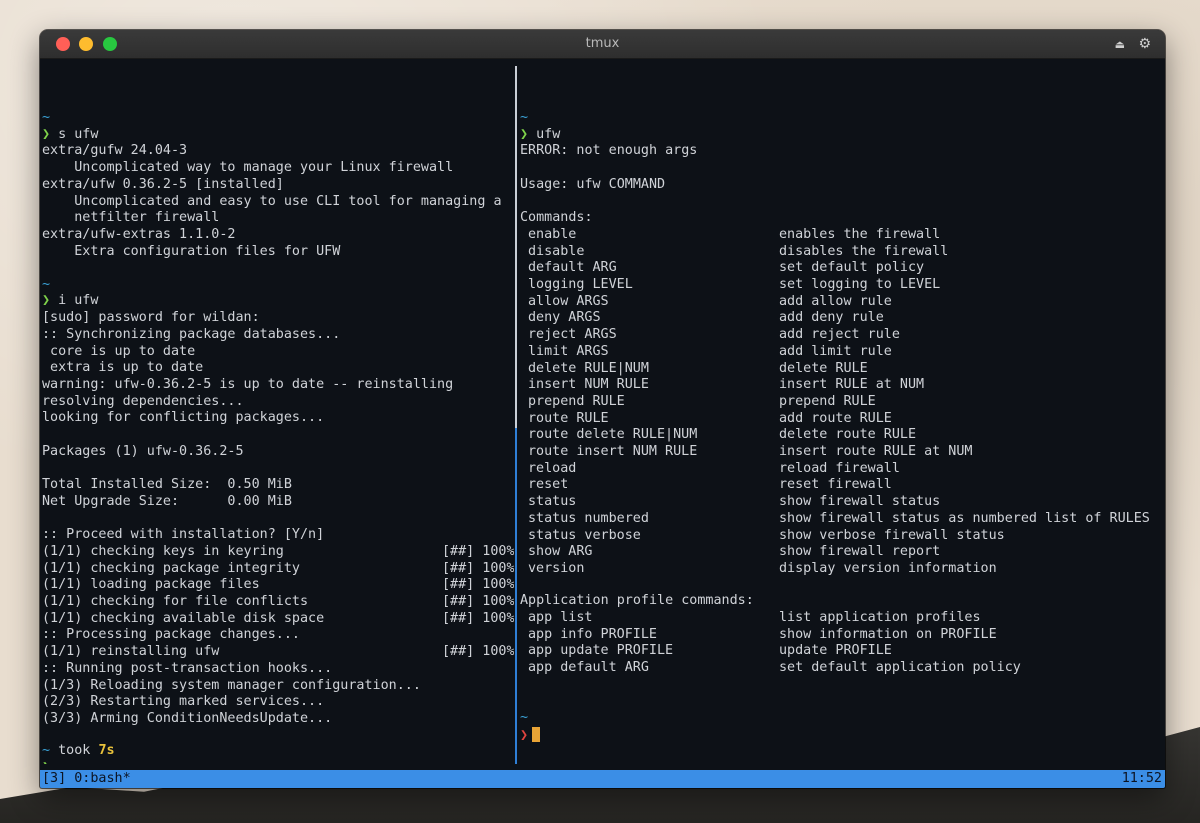 The height and width of the screenshot is (823, 1200). I want to click on command-description: add route RULE, so click(835, 418).